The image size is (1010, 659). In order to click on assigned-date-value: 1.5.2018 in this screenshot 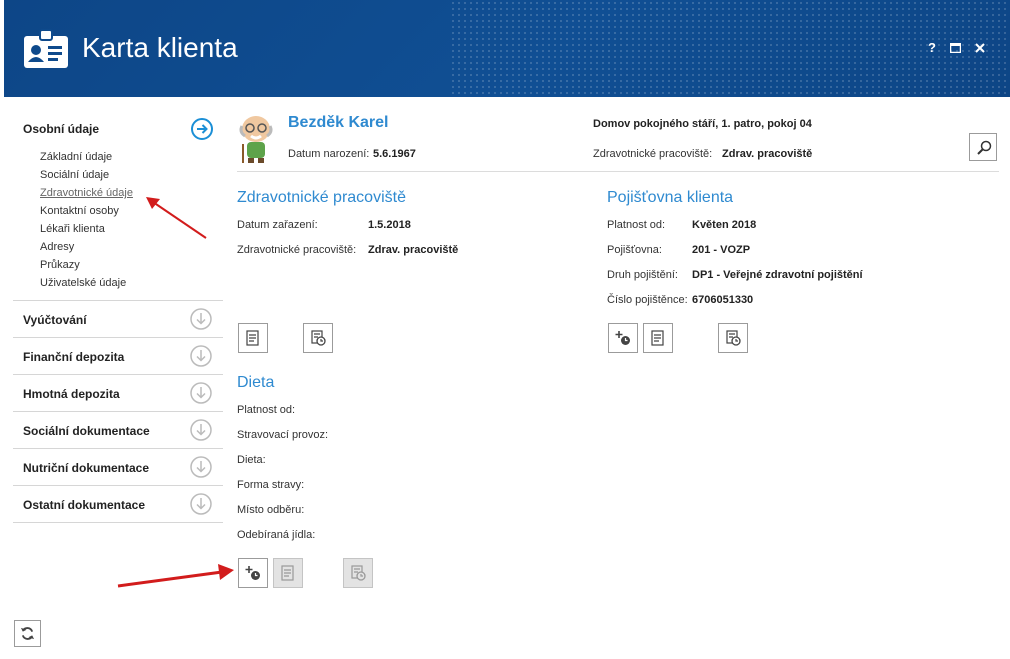, I will do `click(389, 225)`.